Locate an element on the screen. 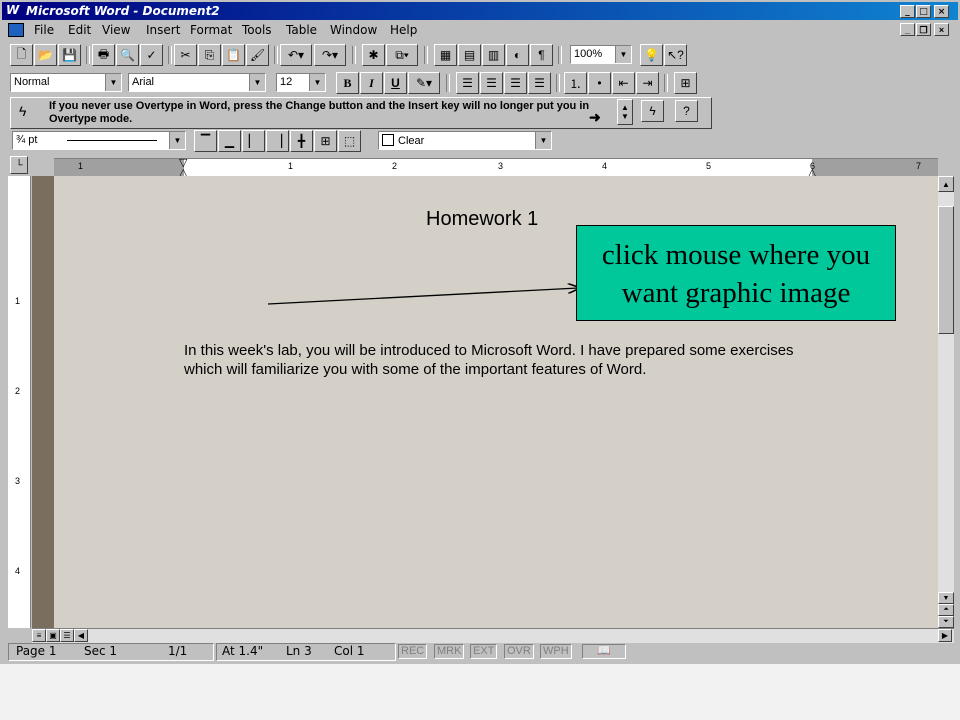 Image resolution: width=960 pixels, height=720 pixels. callout-line-2: want graphic image is located at coordinates (736, 293).